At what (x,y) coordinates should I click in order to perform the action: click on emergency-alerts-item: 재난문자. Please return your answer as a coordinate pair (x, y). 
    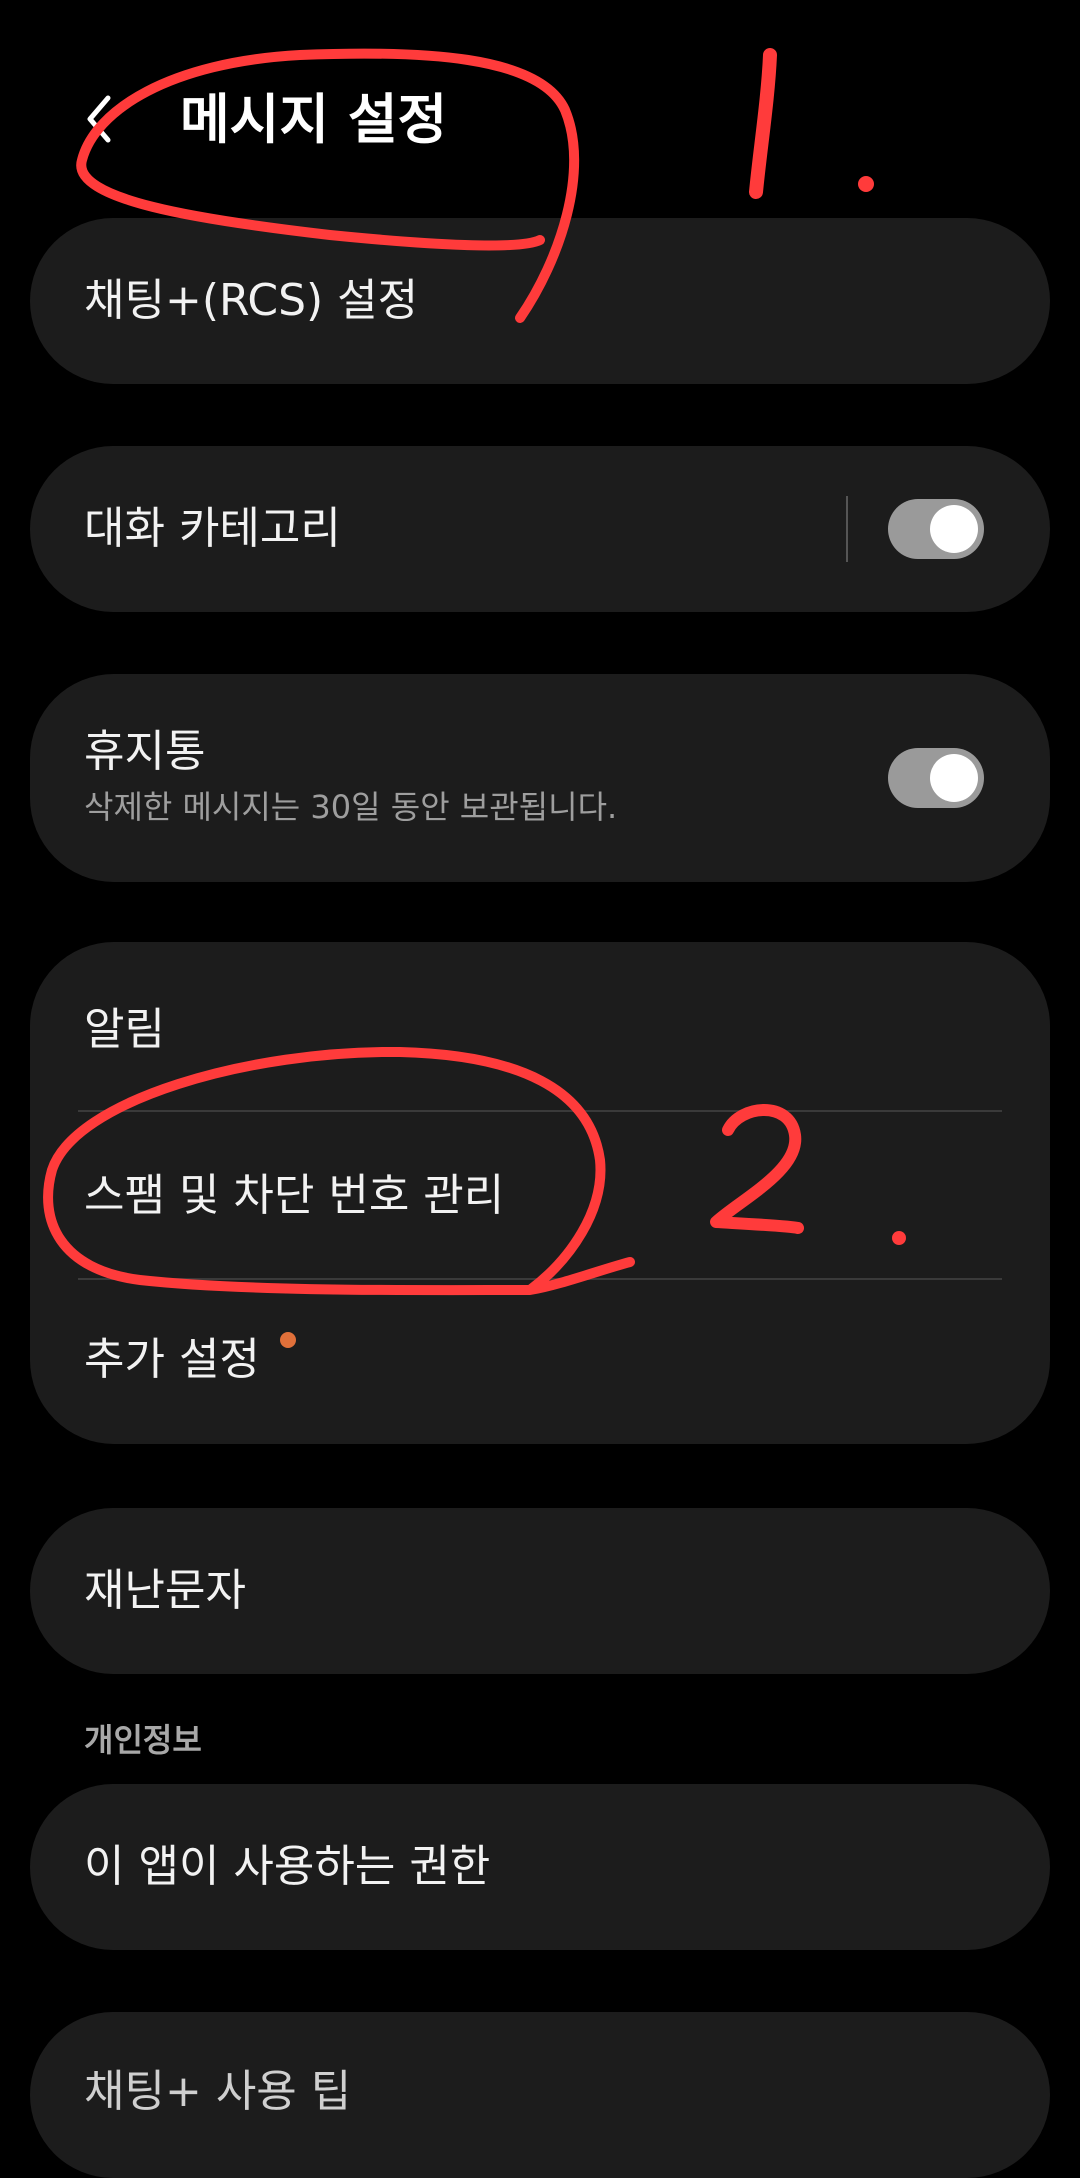
    Looking at the image, I should click on (540, 1591).